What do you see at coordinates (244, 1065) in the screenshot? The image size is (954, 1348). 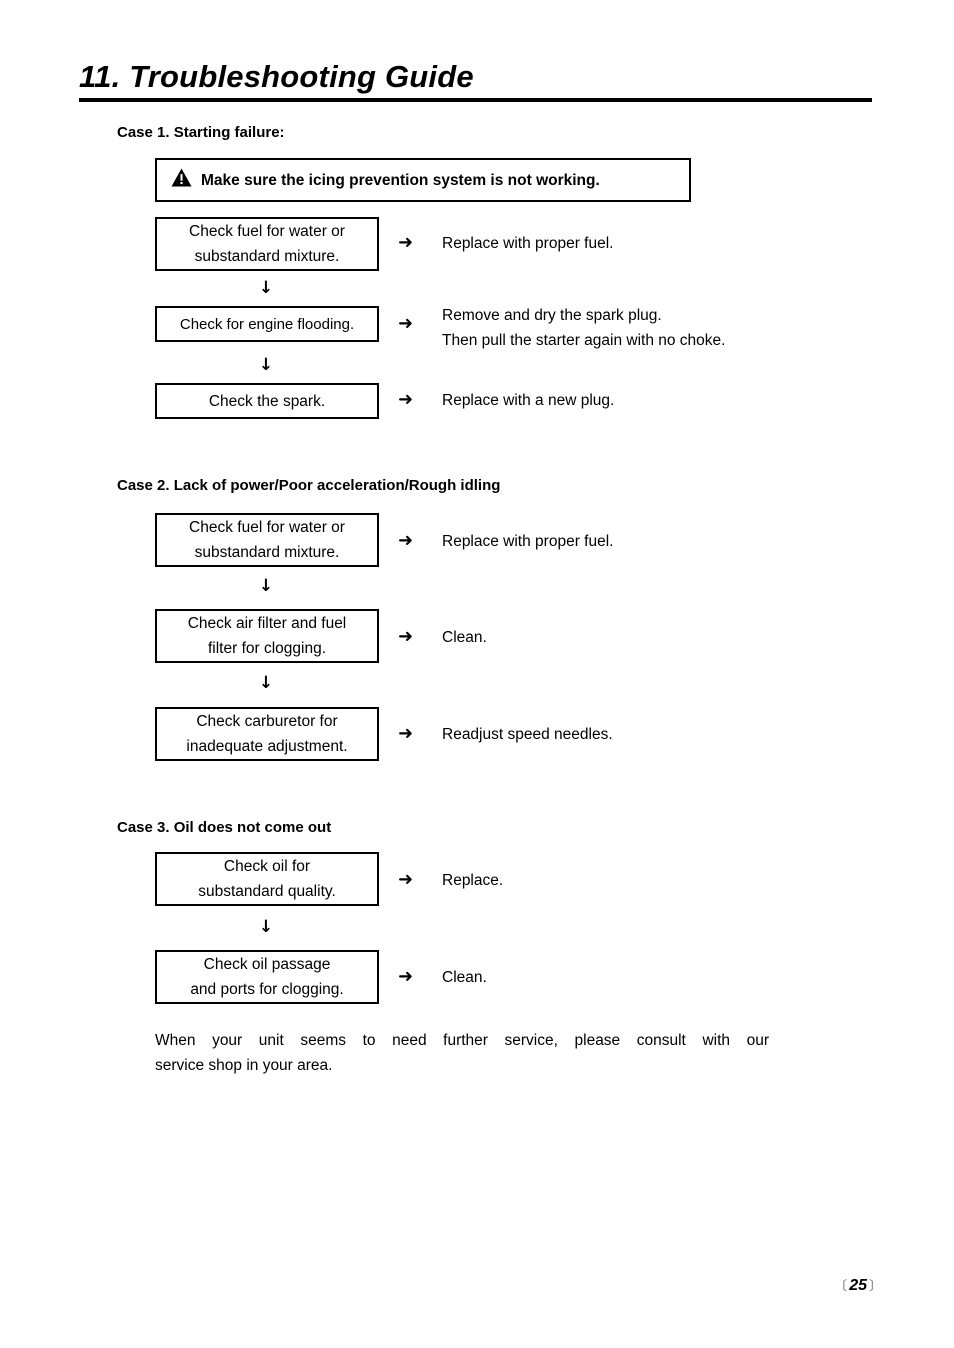 I see `closing-line-2: service shop in your area.` at bounding box center [244, 1065].